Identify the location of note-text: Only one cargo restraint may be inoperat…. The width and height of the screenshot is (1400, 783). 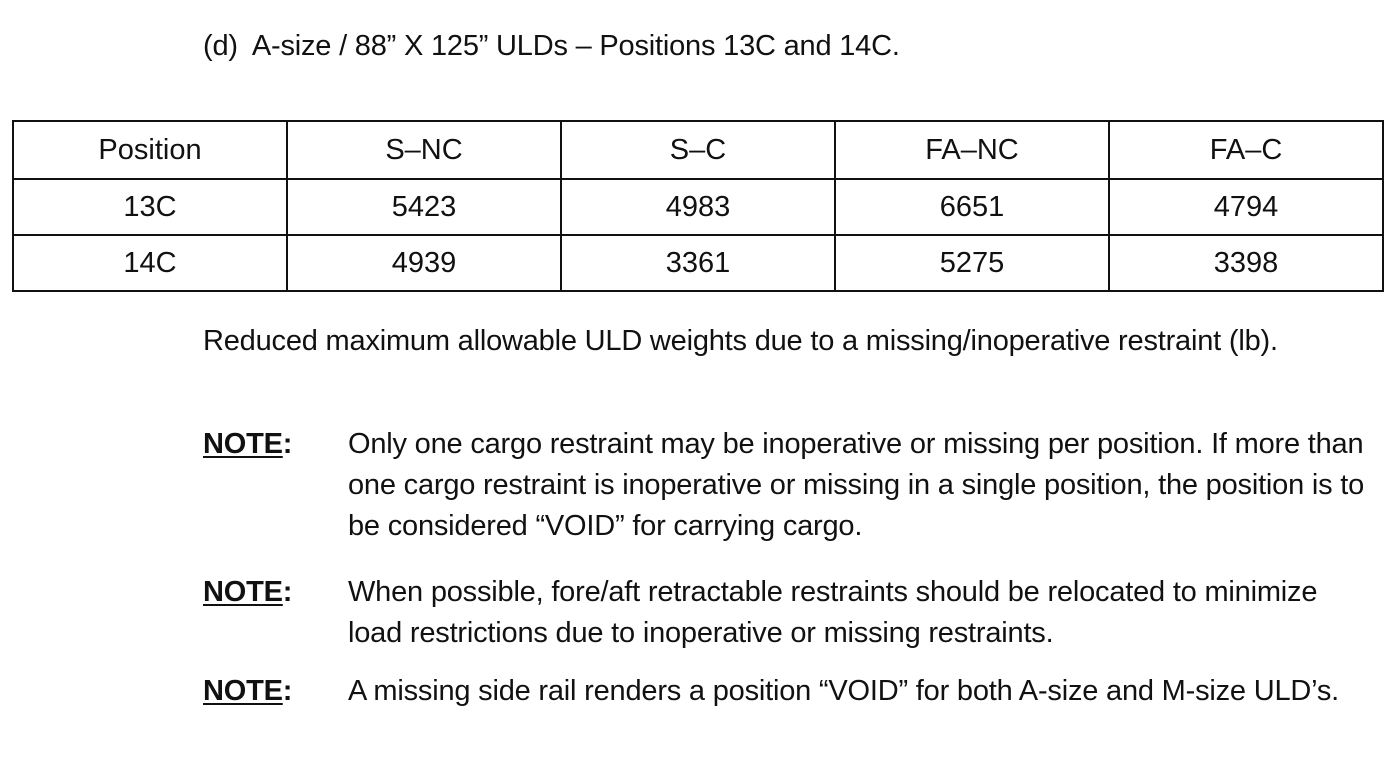
(856, 485).